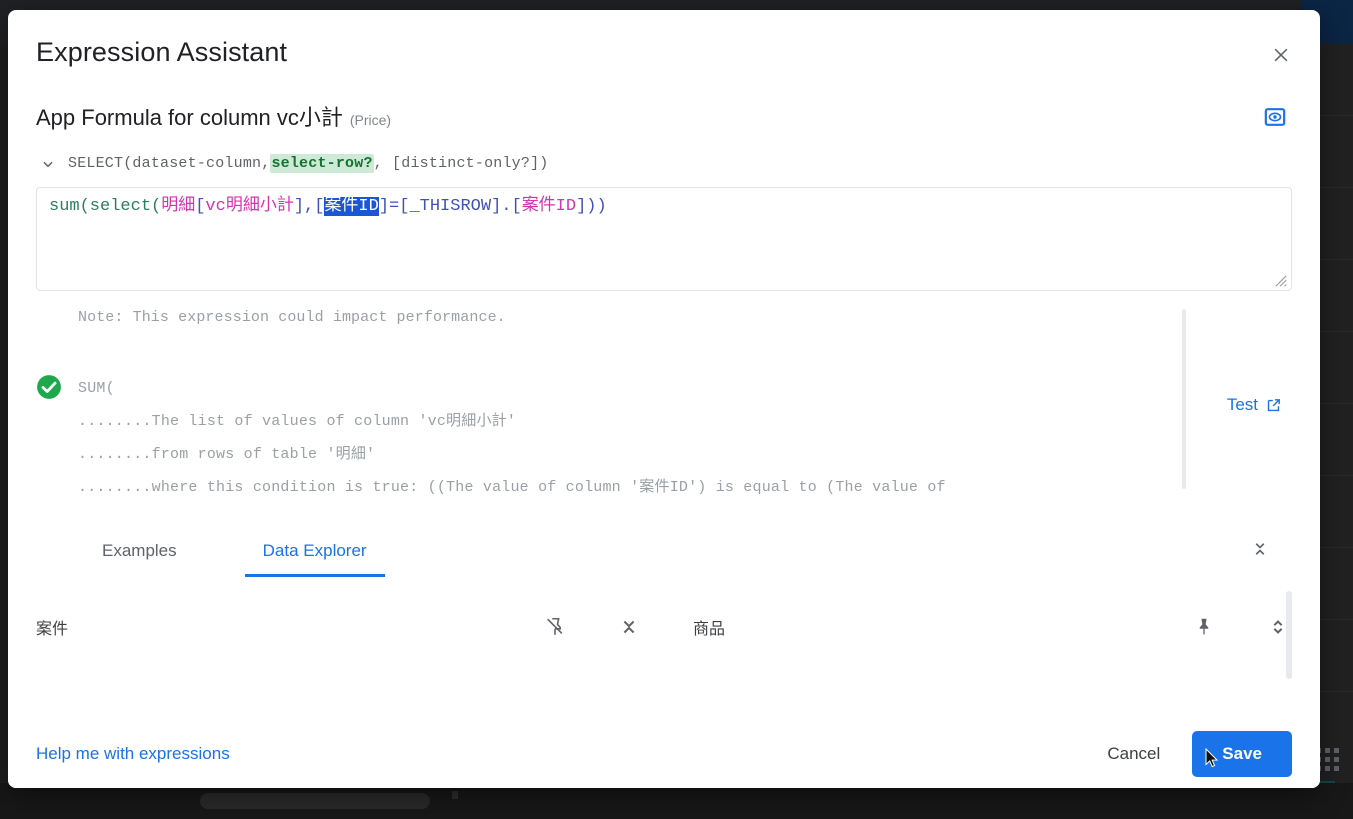 This screenshot has height=819, width=1353. I want to click on expr-token-thisrow: _THISROW, so click(450, 206).